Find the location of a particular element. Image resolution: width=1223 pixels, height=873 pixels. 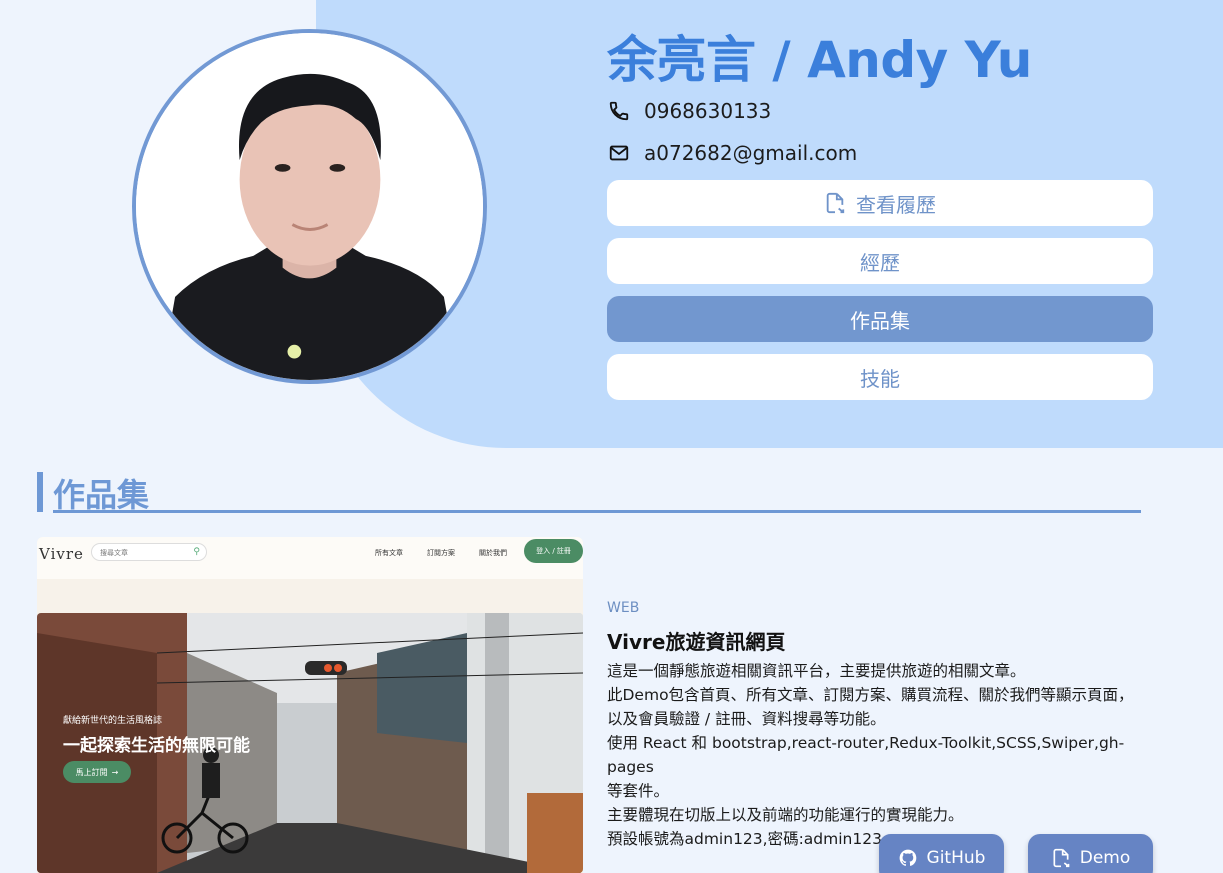

project-category: WEB is located at coordinates (623, 608).